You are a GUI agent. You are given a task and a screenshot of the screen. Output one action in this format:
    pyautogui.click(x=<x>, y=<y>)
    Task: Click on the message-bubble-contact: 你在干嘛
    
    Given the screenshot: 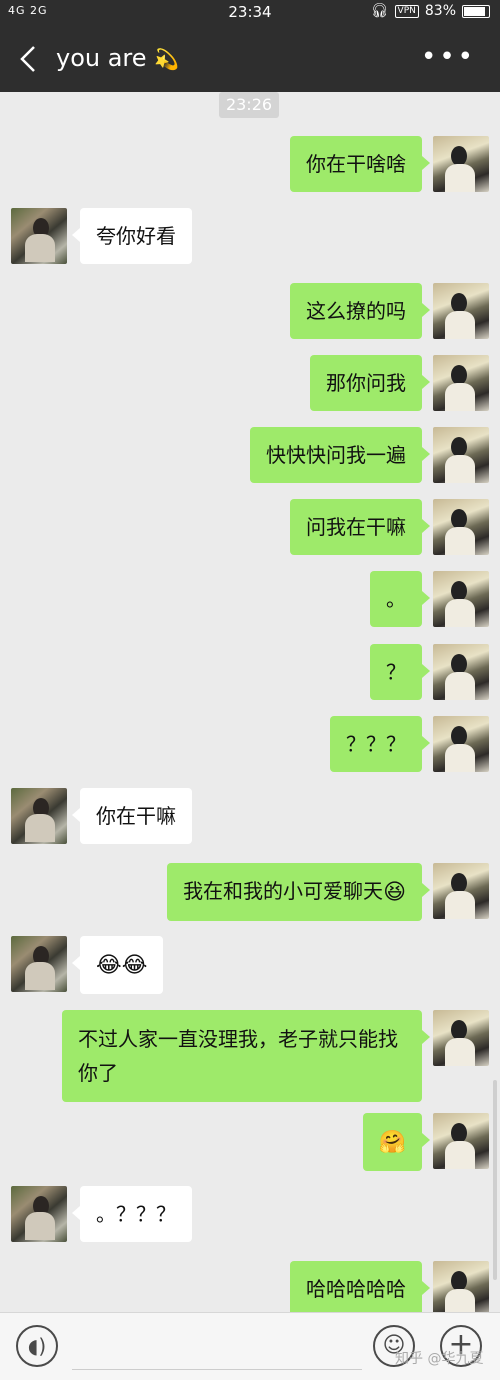 What is the action you would take?
    pyautogui.click(x=132, y=816)
    